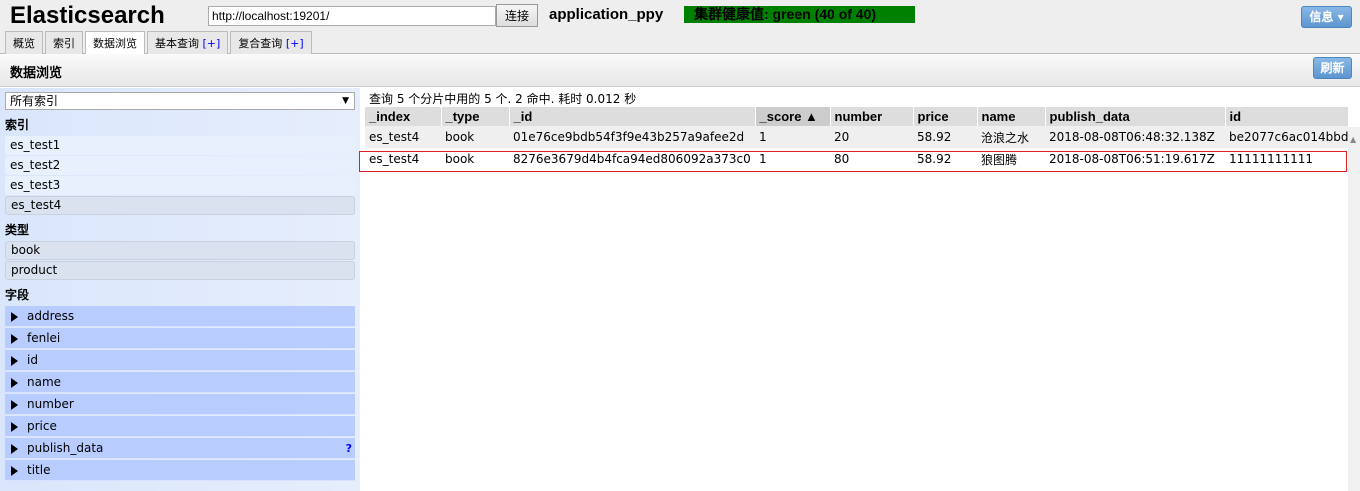 The image size is (1360, 491). What do you see at coordinates (180, 448) in the screenshot?
I see `field-item: publish_data?` at bounding box center [180, 448].